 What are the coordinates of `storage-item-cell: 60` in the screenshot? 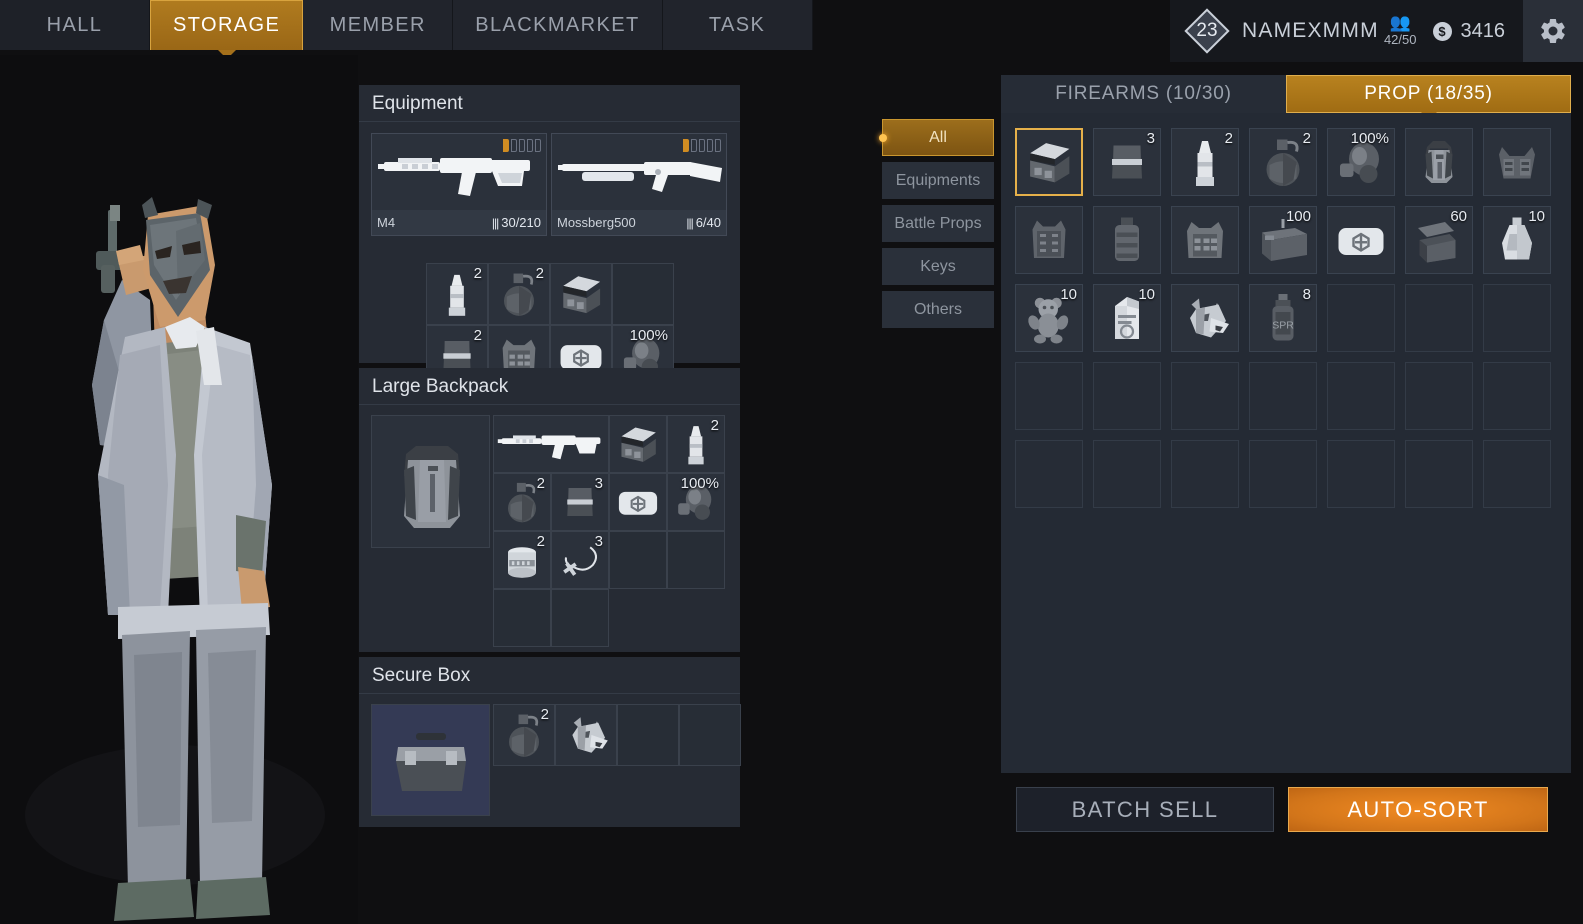 It's located at (1439, 240).